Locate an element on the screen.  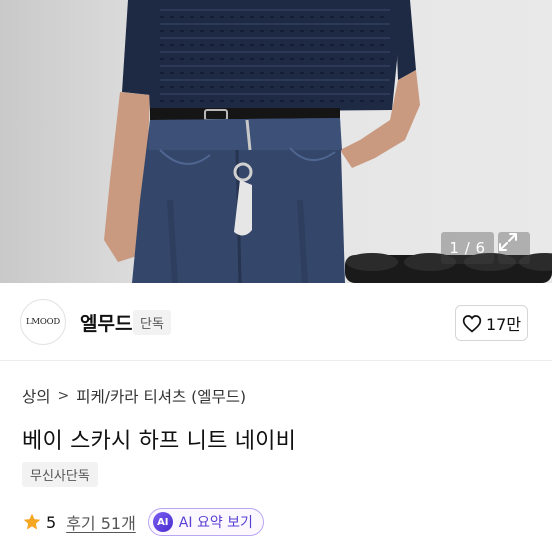
breadcrumb: 상의 > 피케/카라 티셔츠 (엘무드) is located at coordinates (134, 396).